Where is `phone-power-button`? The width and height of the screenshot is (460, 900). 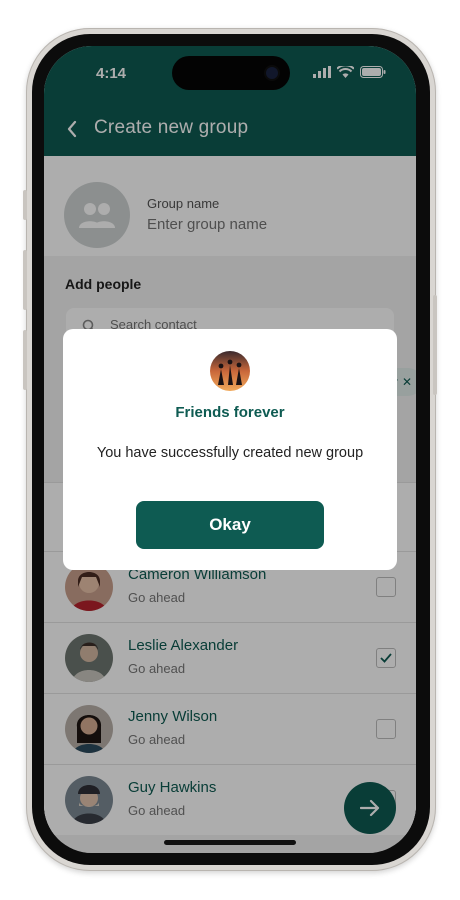
phone-power-button is located at coordinates (435, 345).